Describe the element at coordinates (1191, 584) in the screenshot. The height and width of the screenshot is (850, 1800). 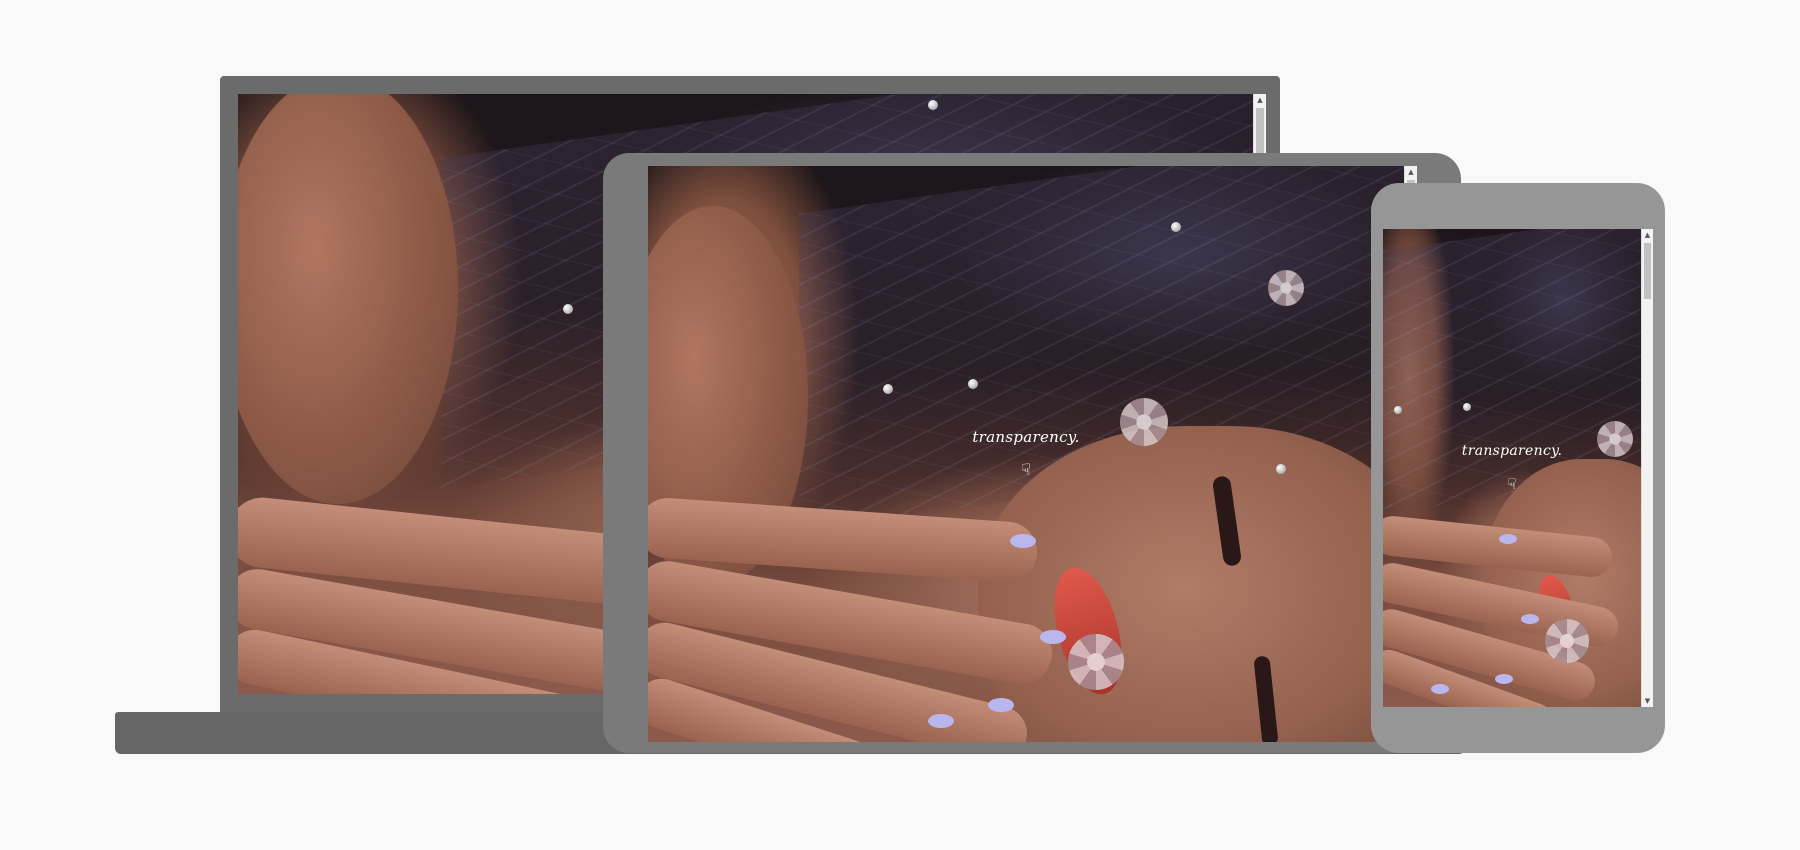
I see `face` at that location.